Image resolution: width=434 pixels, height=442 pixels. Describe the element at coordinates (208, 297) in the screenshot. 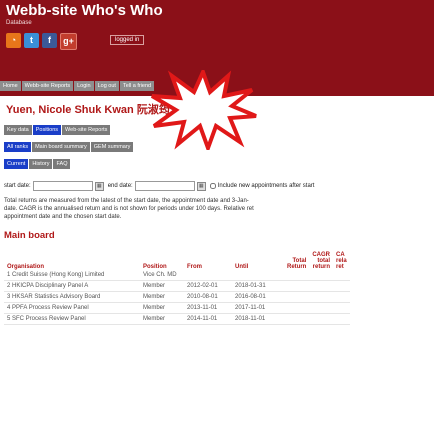

I see `from-cell: 2010-08-01` at that location.